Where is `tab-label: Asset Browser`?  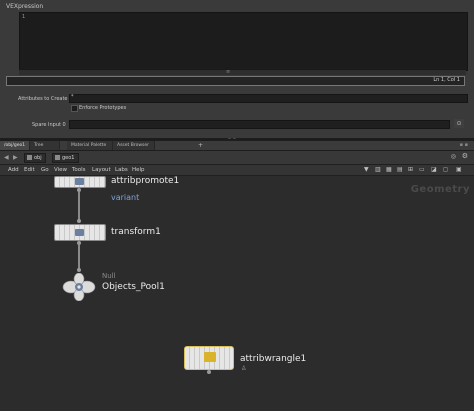 tab-label: Asset Browser is located at coordinates (133, 145).